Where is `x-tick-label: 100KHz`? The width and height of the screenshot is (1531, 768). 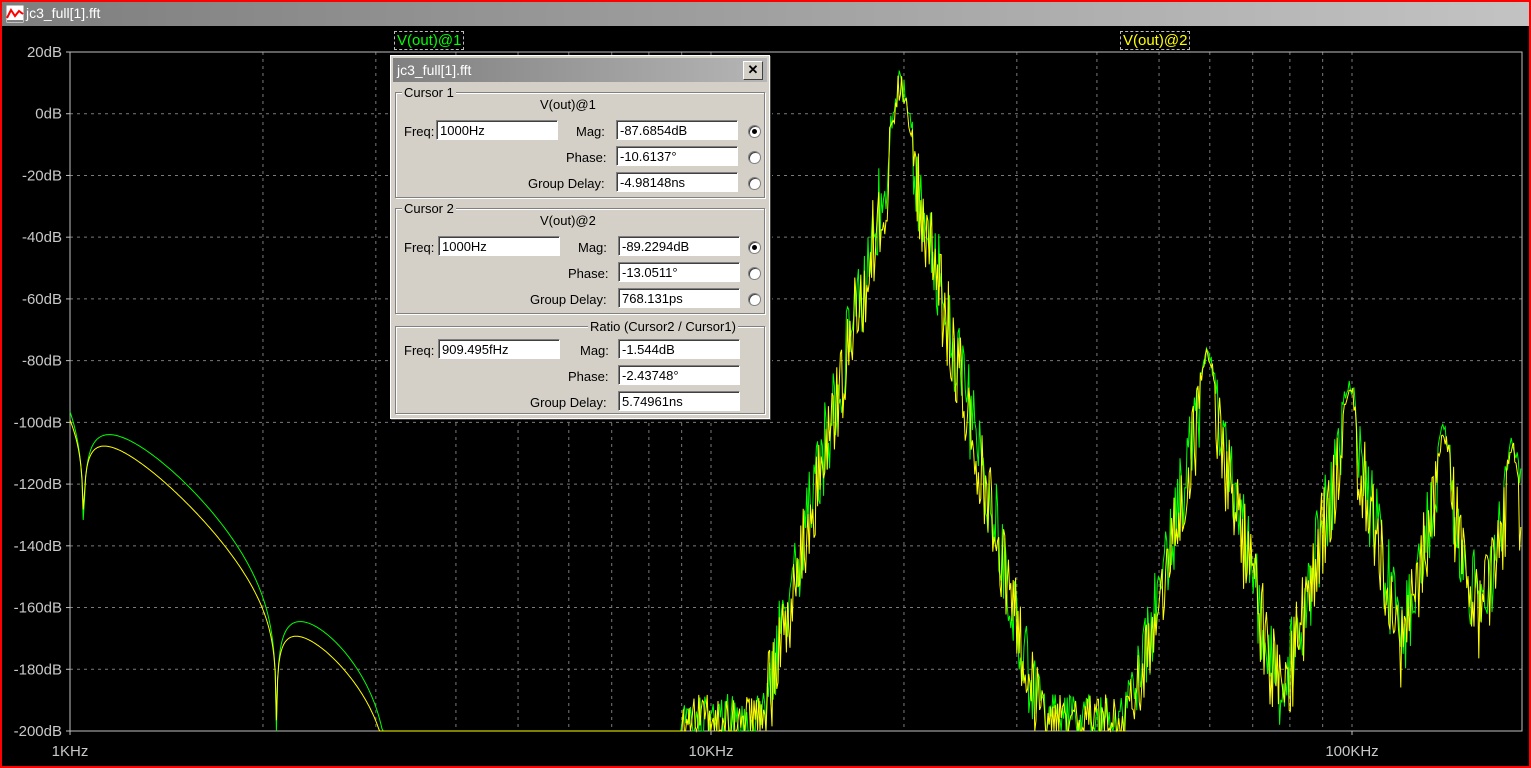 x-tick-label: 100KHz is located at coordinates (1351, 751).